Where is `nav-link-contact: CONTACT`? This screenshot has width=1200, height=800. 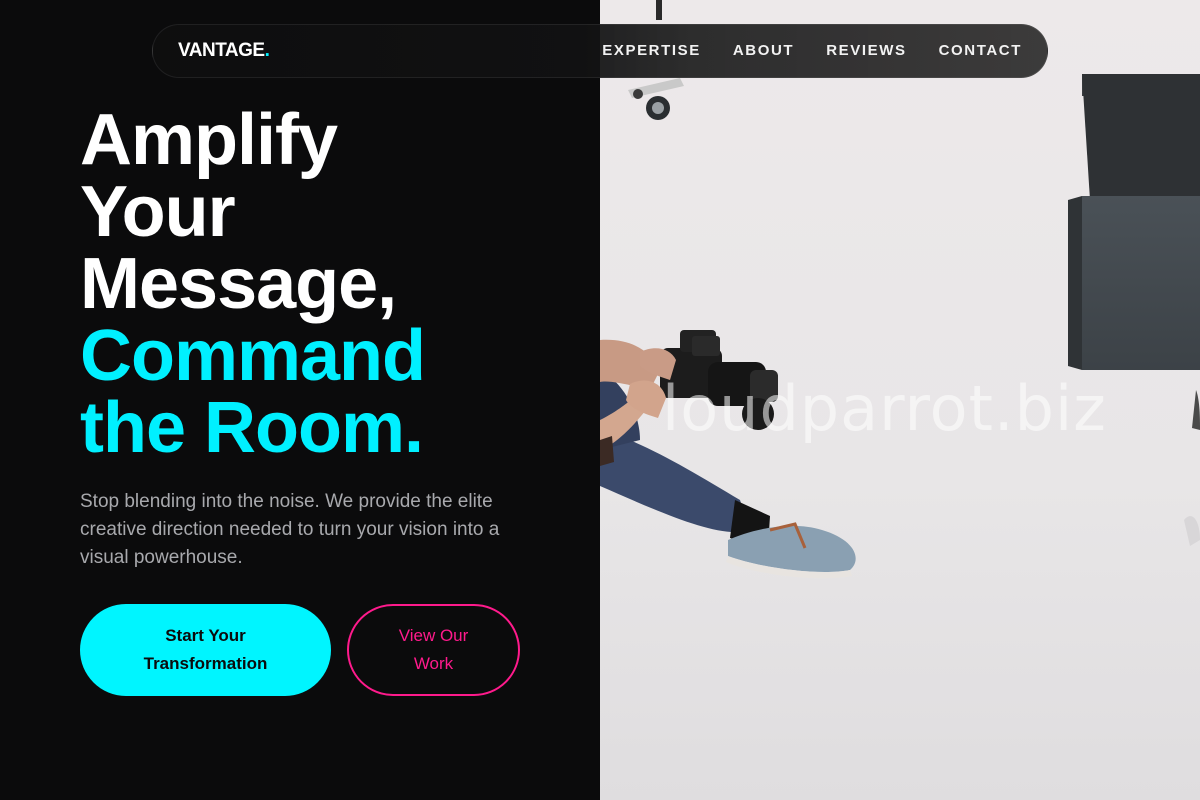 nav-link-contact: CONTACT is located at coordinates (980, 50).